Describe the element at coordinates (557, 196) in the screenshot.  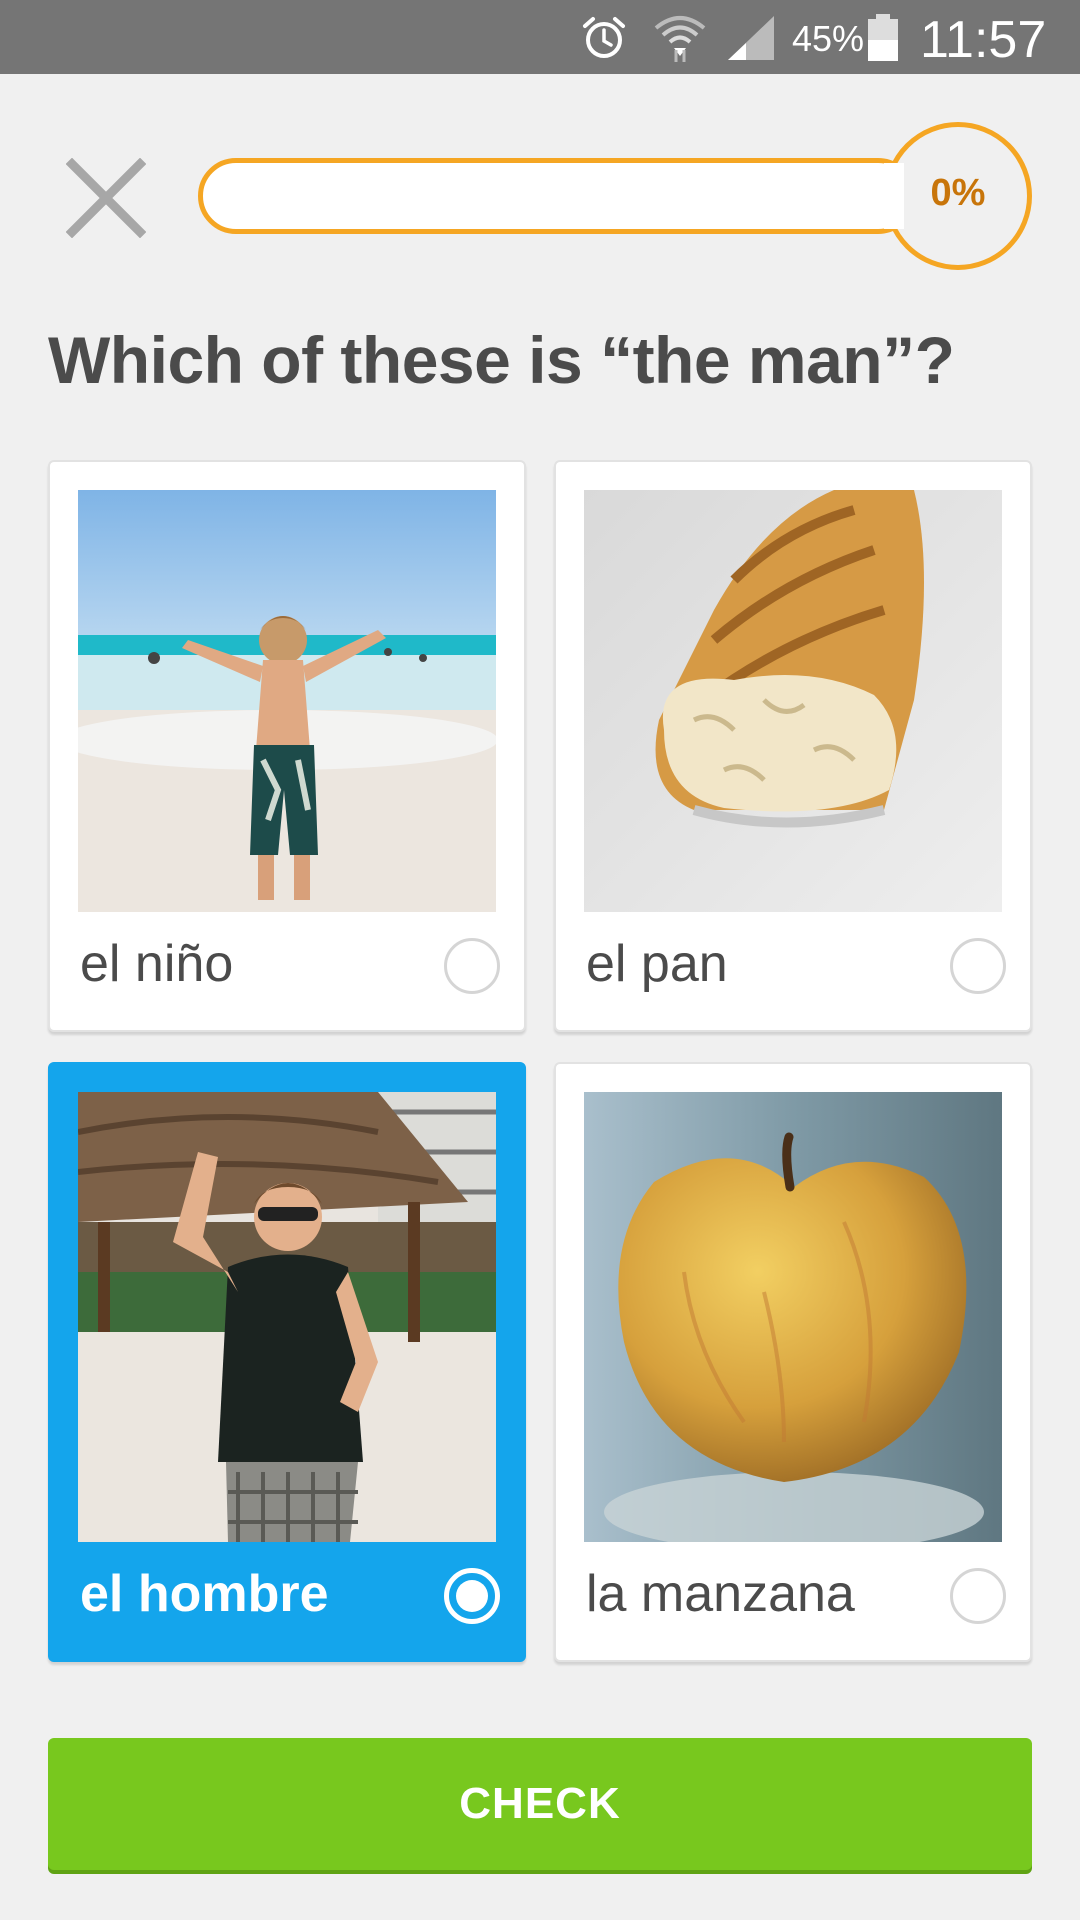
I see `lesson-progress-bar` at that location.